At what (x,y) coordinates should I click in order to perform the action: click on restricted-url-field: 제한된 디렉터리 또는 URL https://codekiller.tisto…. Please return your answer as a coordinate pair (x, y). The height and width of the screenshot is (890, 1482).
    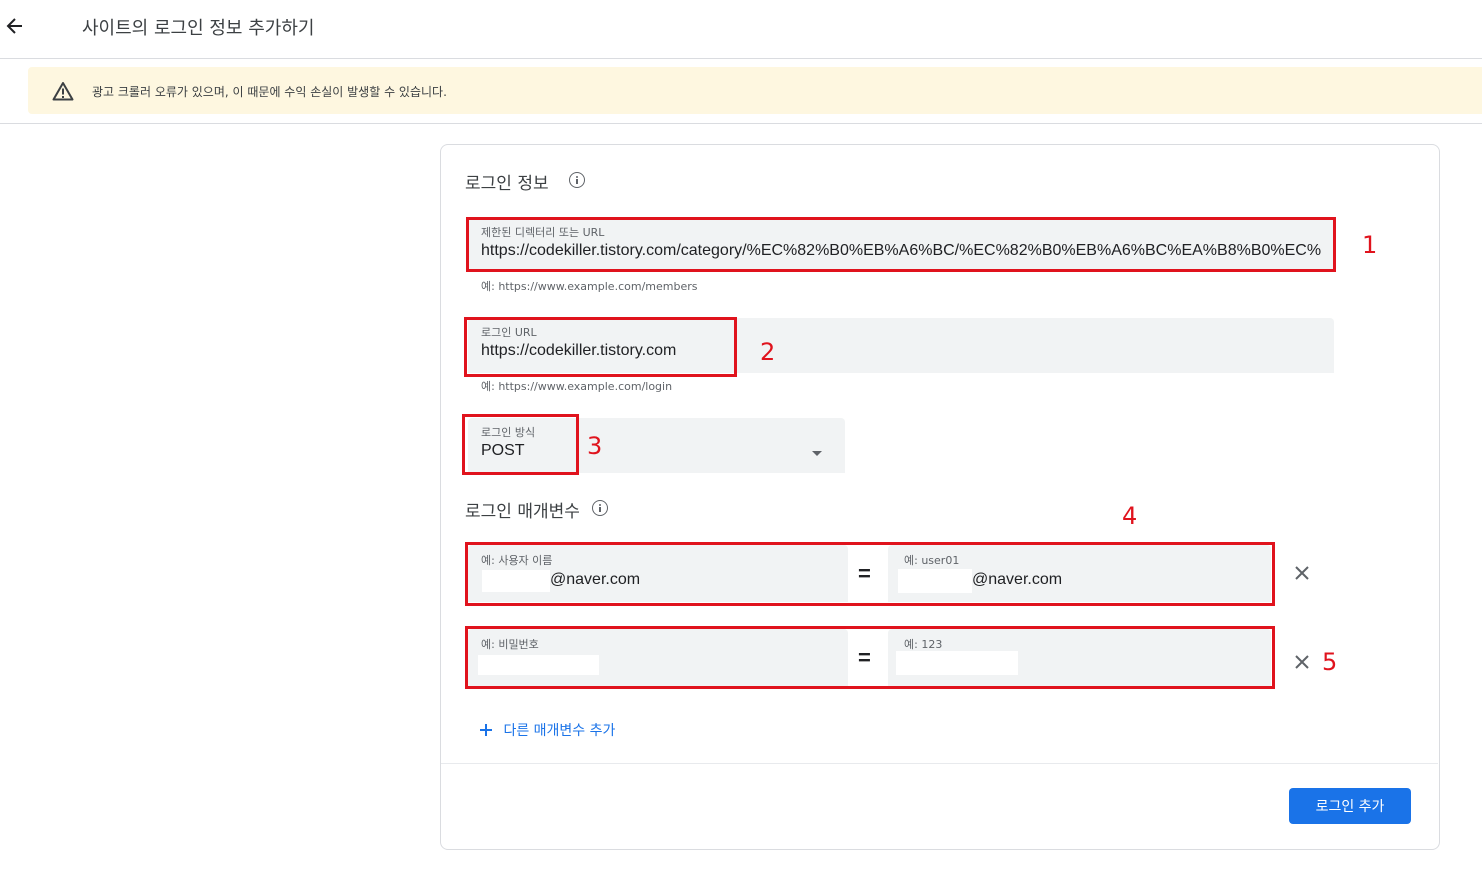
    Looking at the image, I should click on (901, 244).